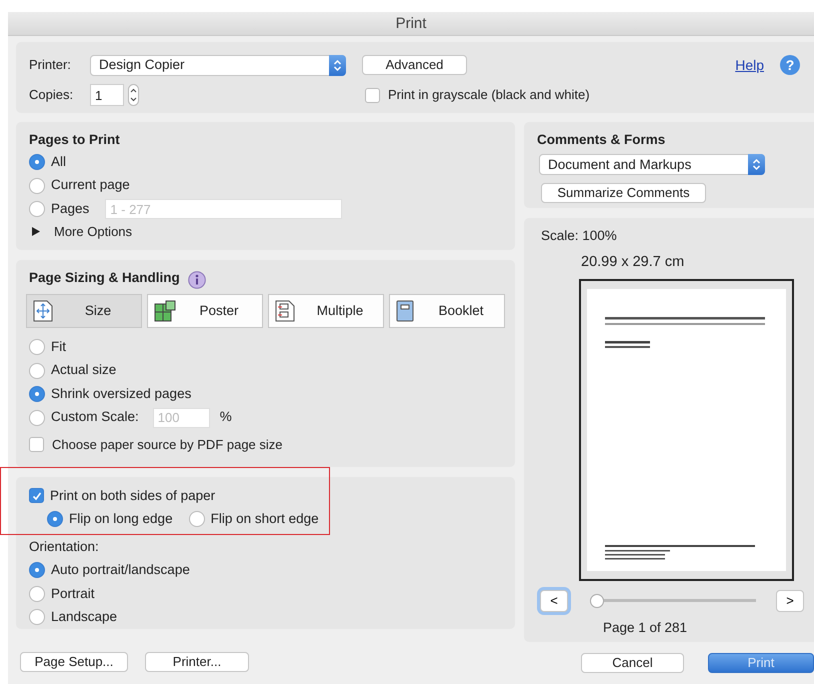 This screenshot has height=684, width=814. What do you see at coordinates (326, 311) in the screenshot?
I see `mode-tab: Multiple` at bounding box center [326, 311].